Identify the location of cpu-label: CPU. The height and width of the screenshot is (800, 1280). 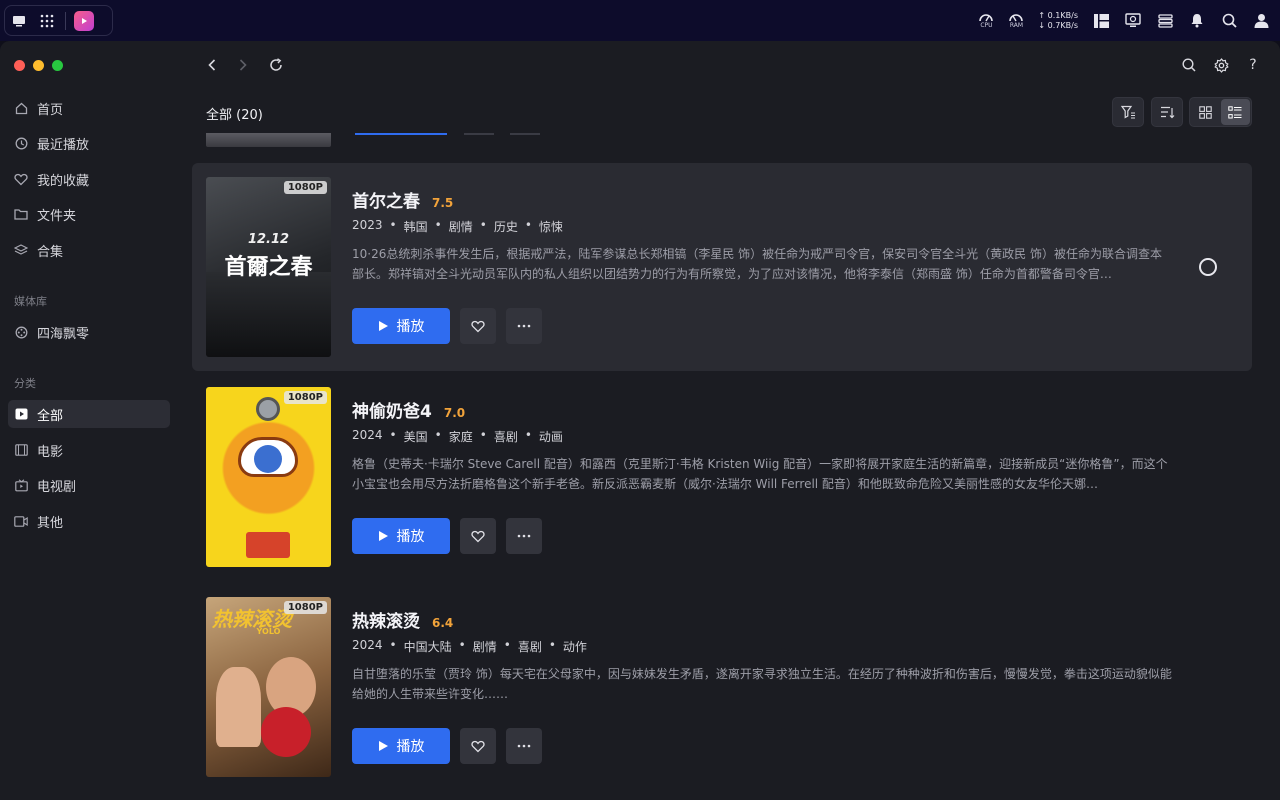
(986, 25).